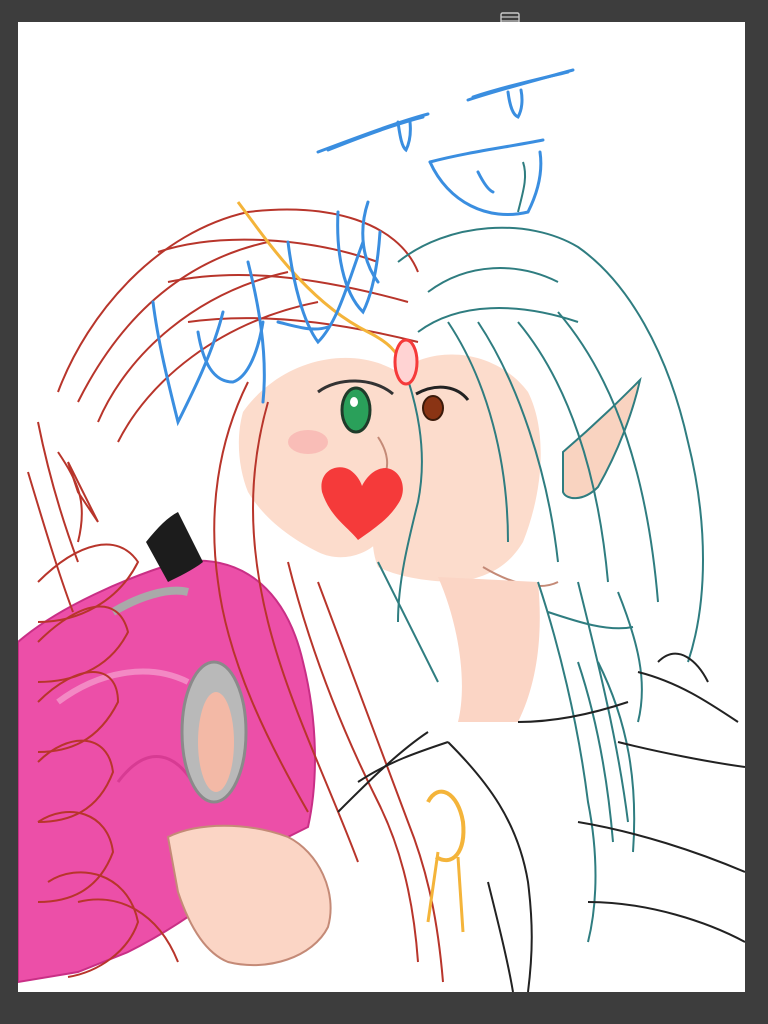 The width and height of the screenshot is (768, 1024). I want to click on top-bar, so click(384, 13).